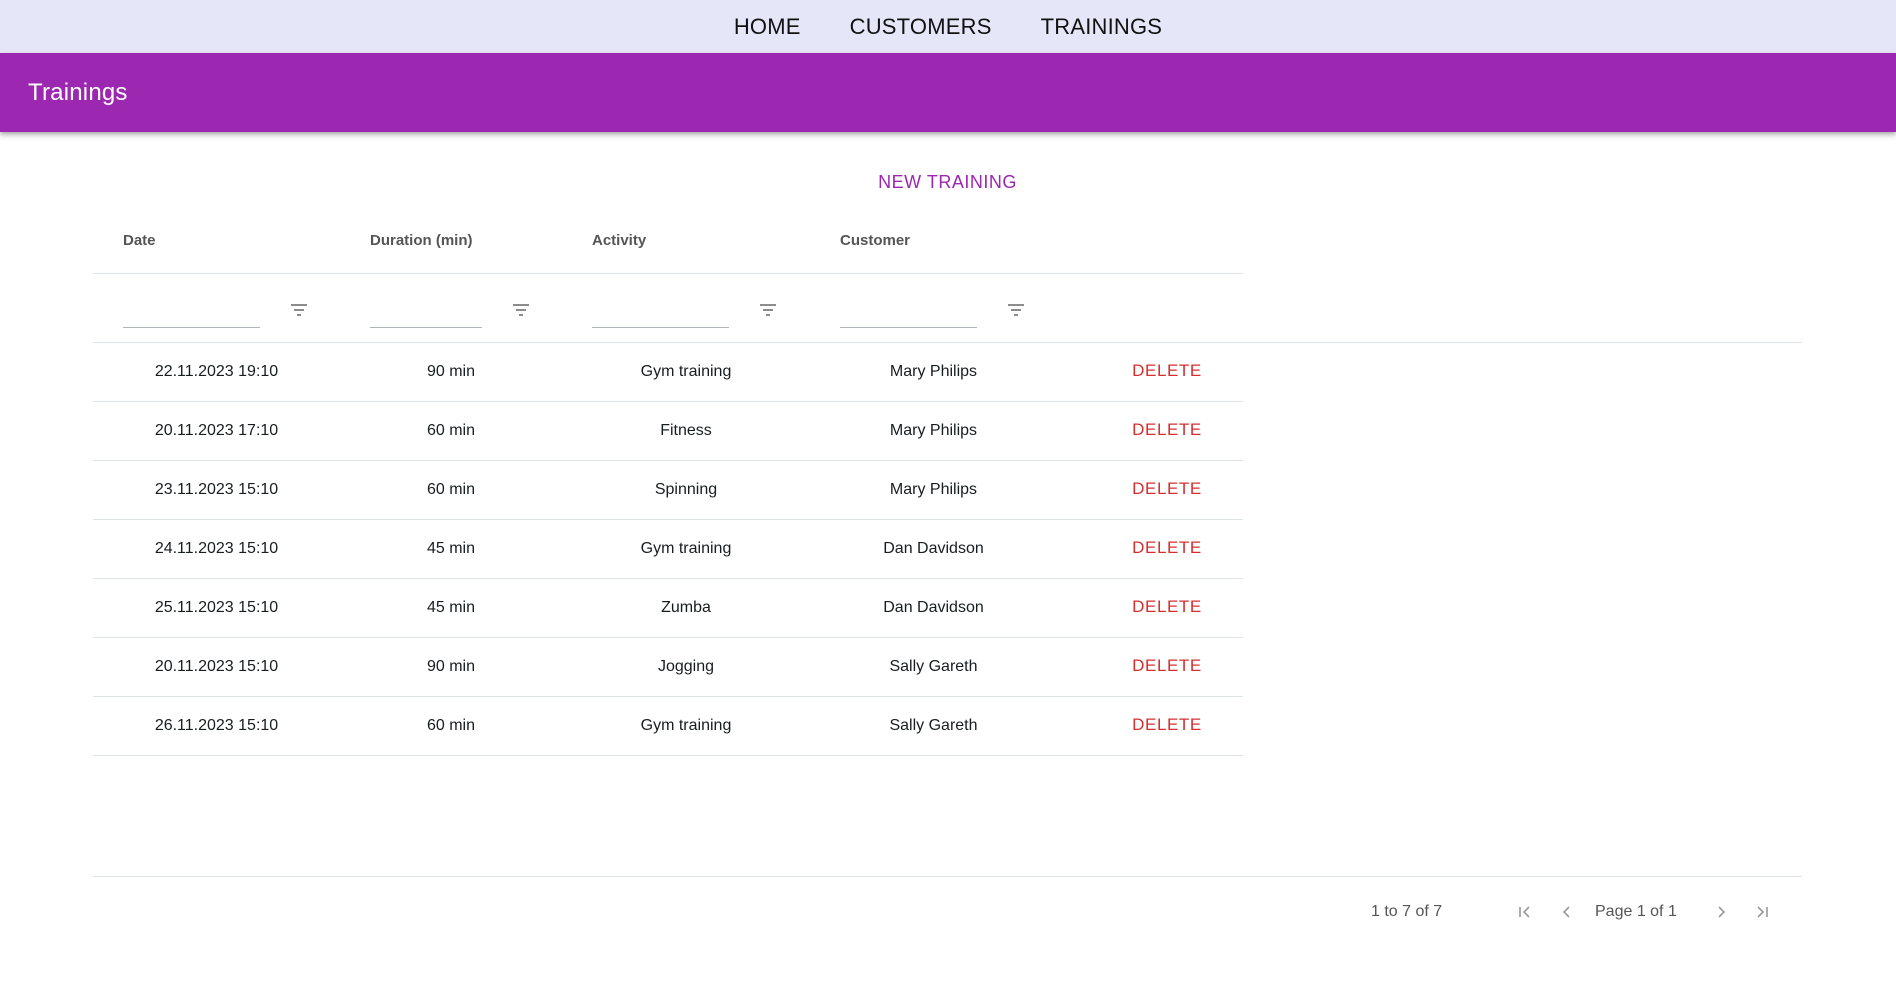  What do you see at coordinates (948, 92) in the screenshot?
I see `app-bar: Trainings` at bounding box center [948, 92].